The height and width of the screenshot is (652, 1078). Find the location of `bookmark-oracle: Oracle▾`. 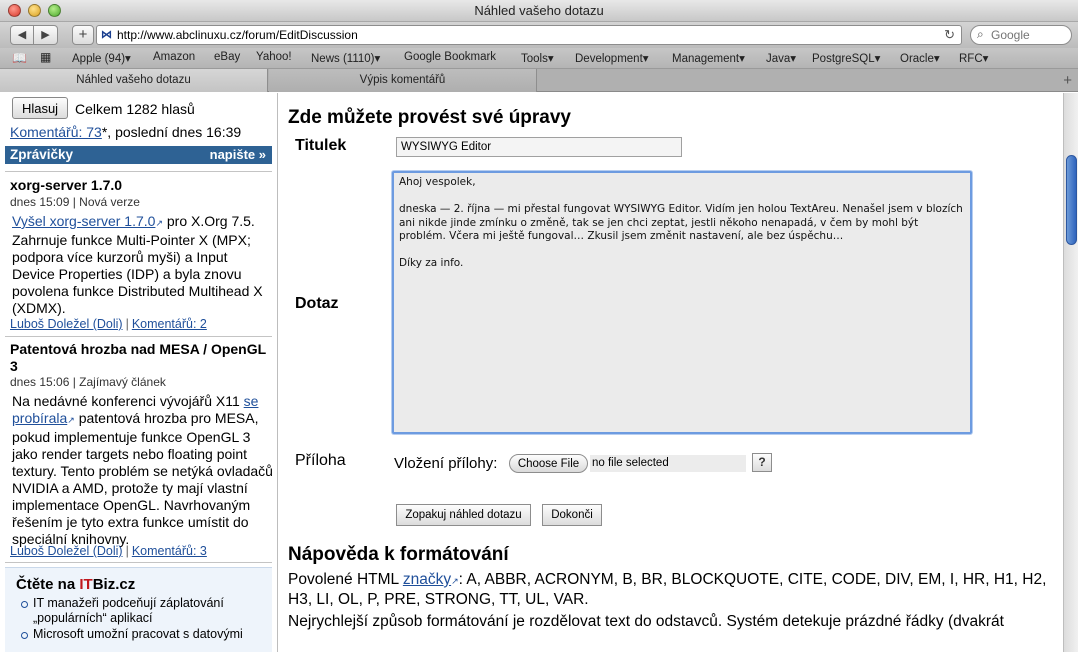

bookmark-oracle: Oracle▾ is located at coordinates (920, 58).